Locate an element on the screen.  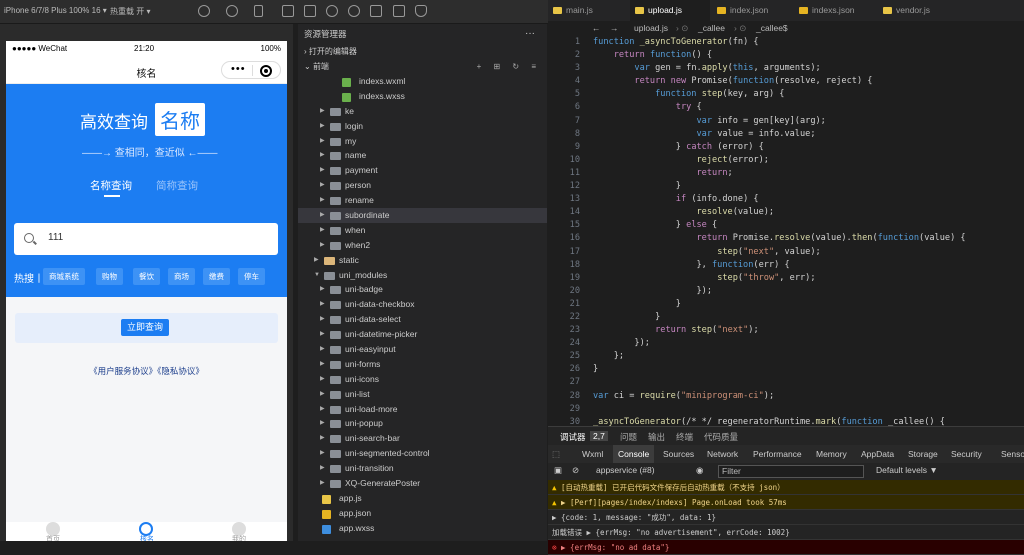
more-icon: ••• is located at coordinates (238, 69).